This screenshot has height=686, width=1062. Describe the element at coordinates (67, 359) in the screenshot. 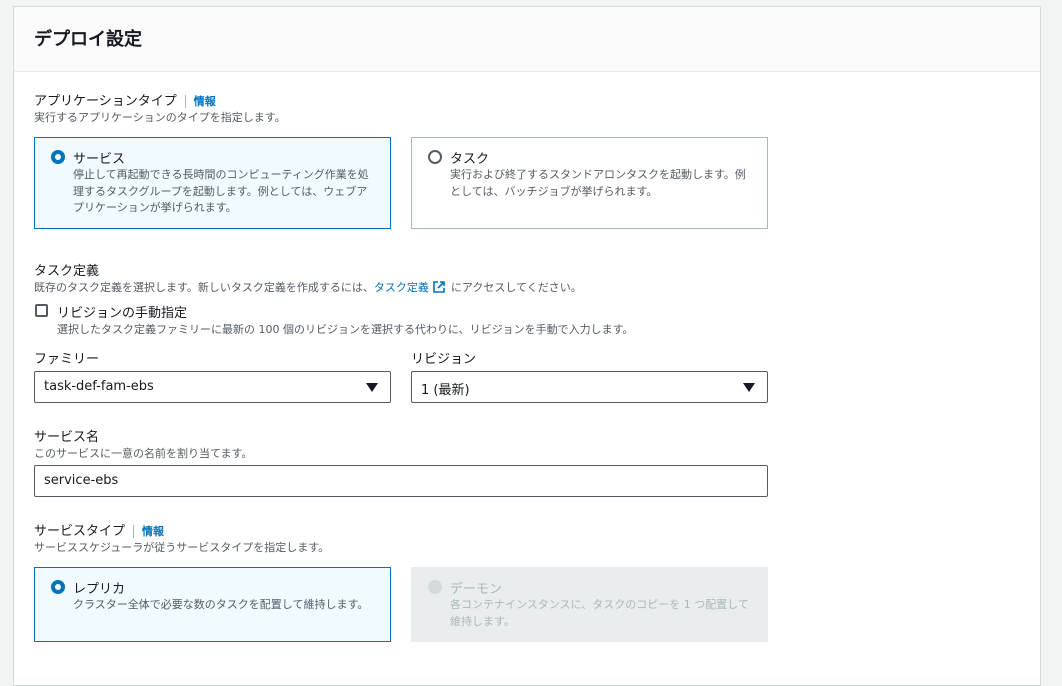

I see `family-label: ファミリー` at that location.